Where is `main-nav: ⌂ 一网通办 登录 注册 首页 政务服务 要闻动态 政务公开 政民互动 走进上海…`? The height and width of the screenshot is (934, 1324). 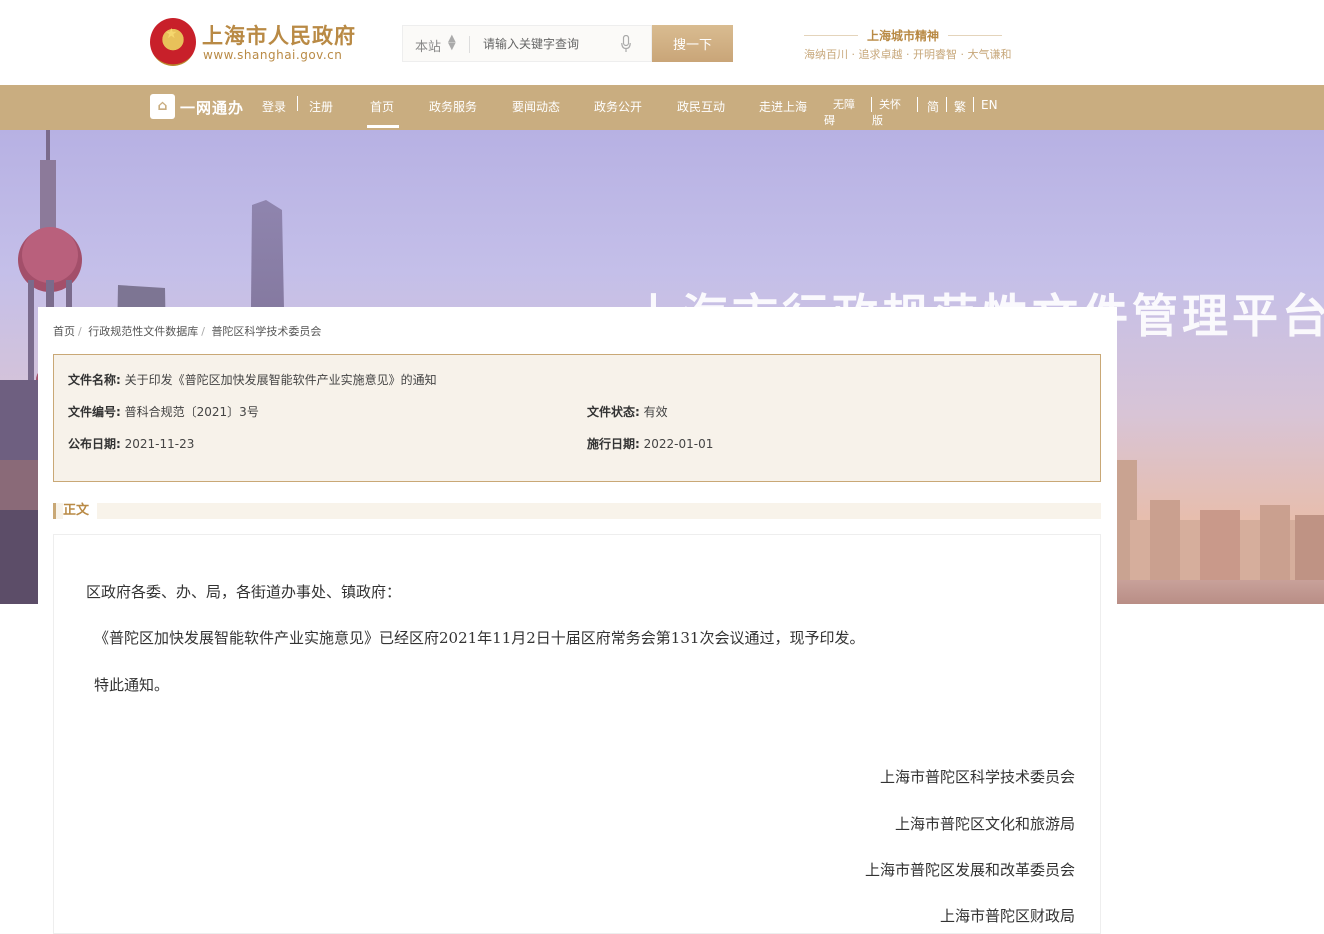 main-nav: ⌂ 一网通办 登录 注册 首页 政务服务 要闻动态 政务公开 政民互动 走进上海… is located at coordinates (662, 107).